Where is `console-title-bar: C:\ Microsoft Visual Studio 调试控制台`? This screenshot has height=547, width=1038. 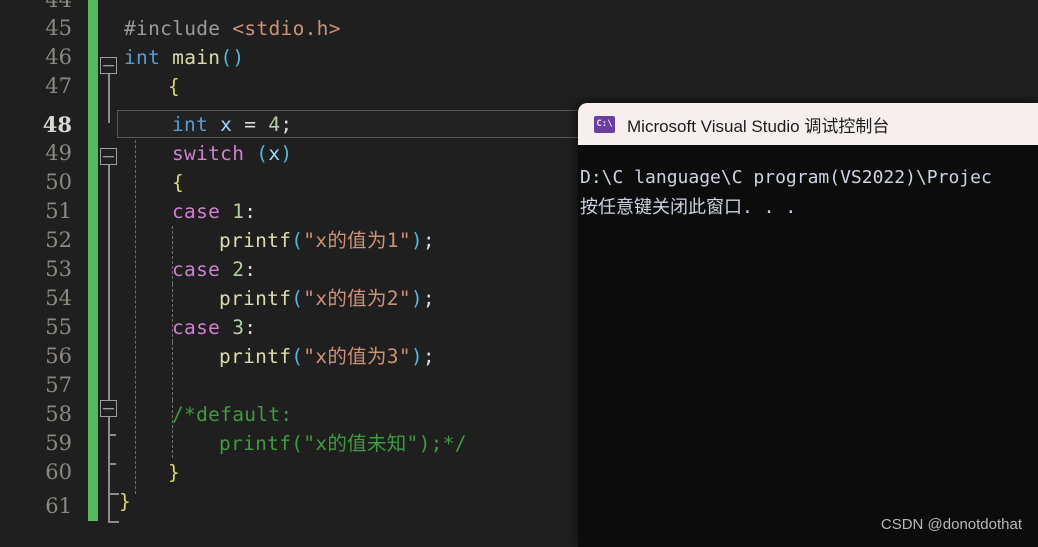 console-title-bar: C:\ Microsoft Visual Studio 调试控制台 is located at coordinates (808, 124).